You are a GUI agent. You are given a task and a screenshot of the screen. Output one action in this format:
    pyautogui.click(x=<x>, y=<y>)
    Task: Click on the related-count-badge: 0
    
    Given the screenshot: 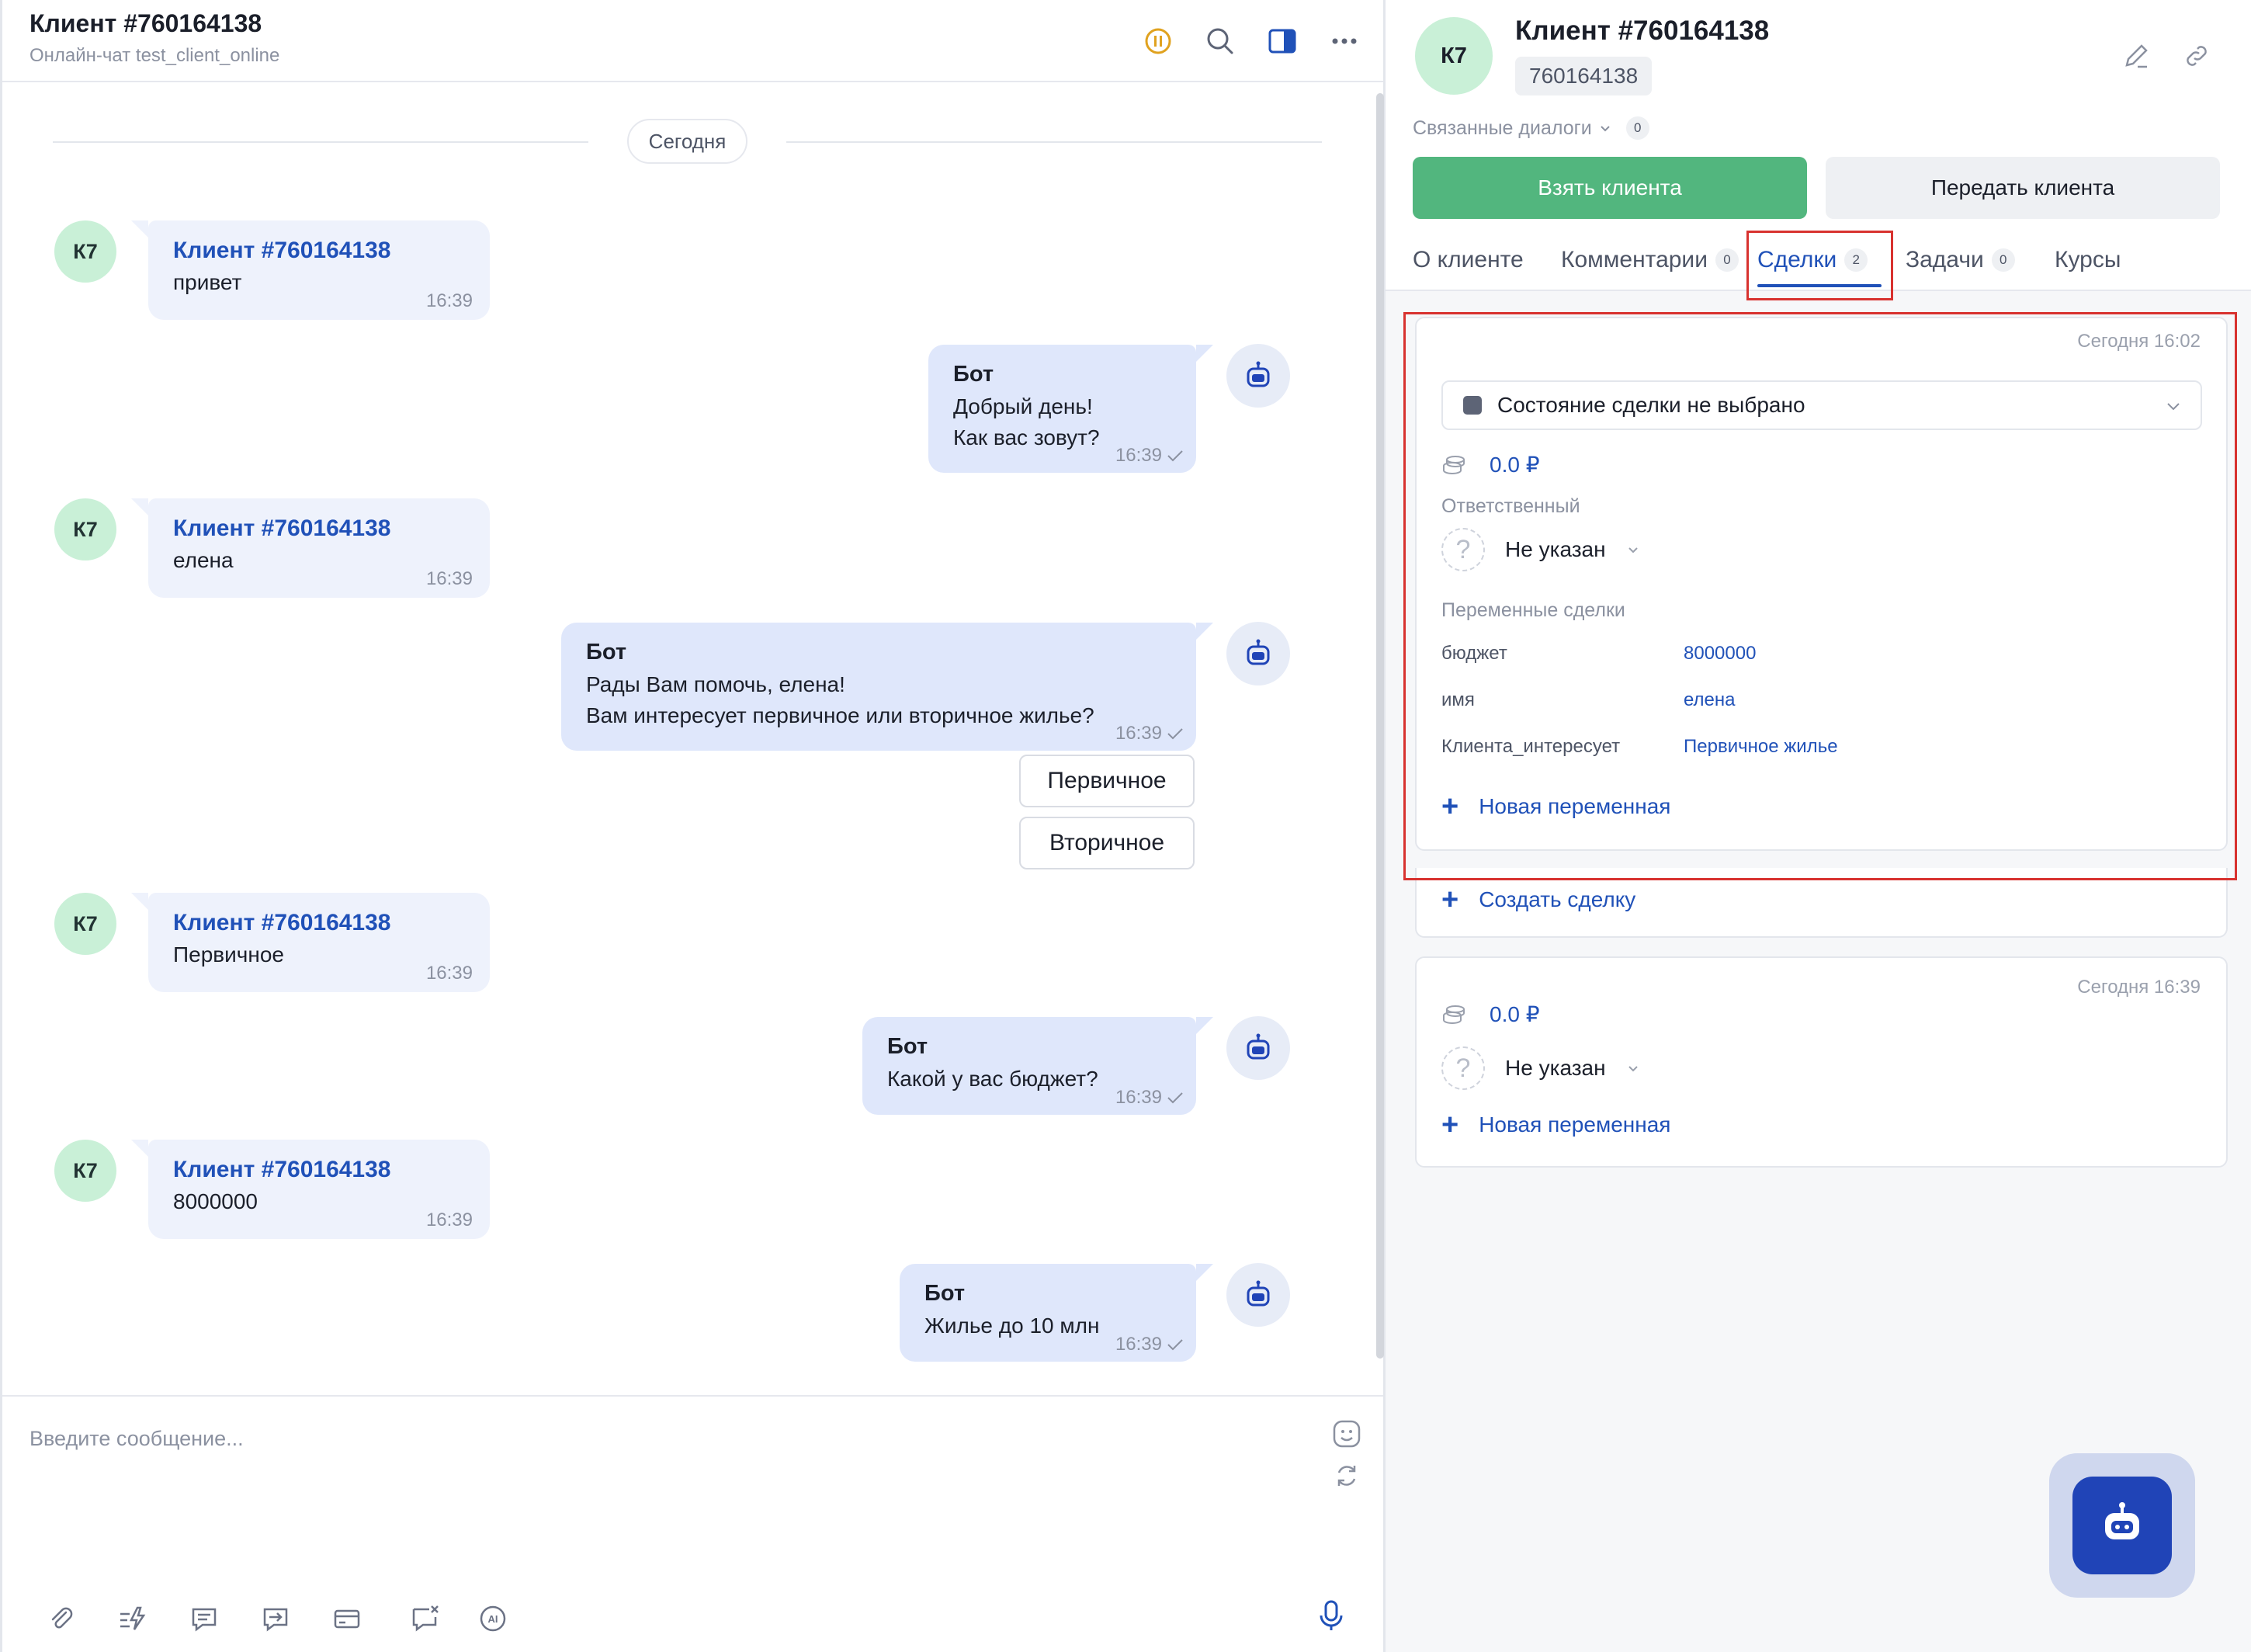 What is the action you would take?
    pyautogui.click(x=1637, y=128)
    